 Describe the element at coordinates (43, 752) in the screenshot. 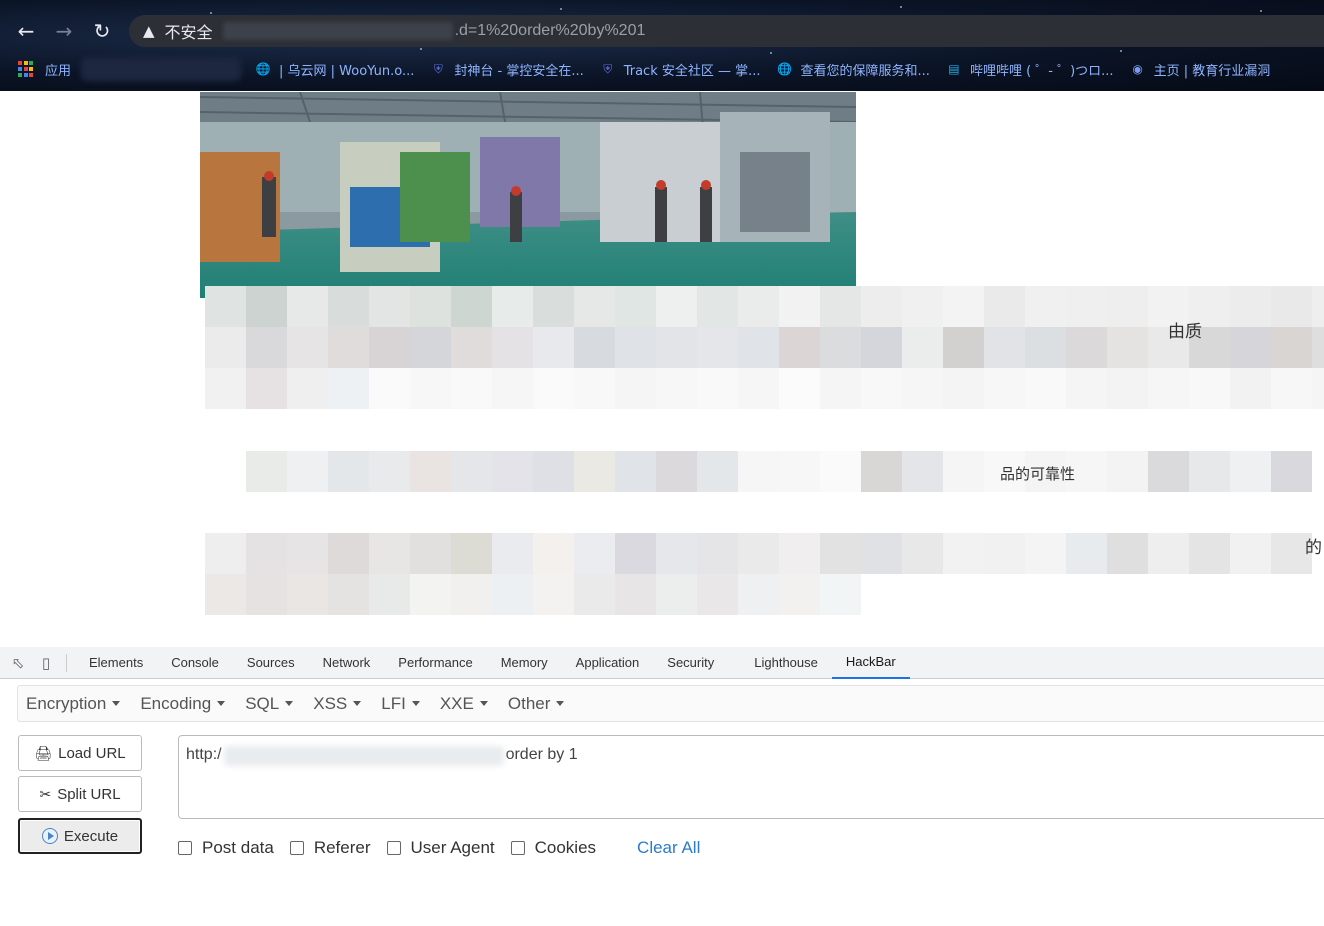

I see `load-url-icon: 🖨` at that location.